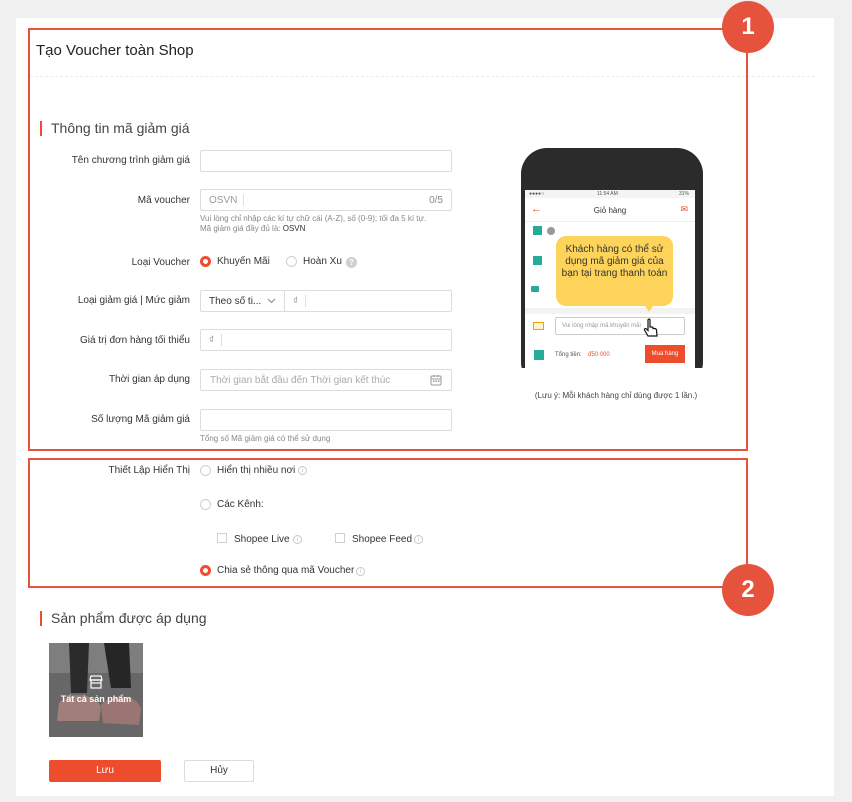 The width and height of the screenshot is (852, 802). Describe the element at coordinates (123, 618) in the screenshot. I see `section-title-products: Sản phẩm được áp dụng` at that location.